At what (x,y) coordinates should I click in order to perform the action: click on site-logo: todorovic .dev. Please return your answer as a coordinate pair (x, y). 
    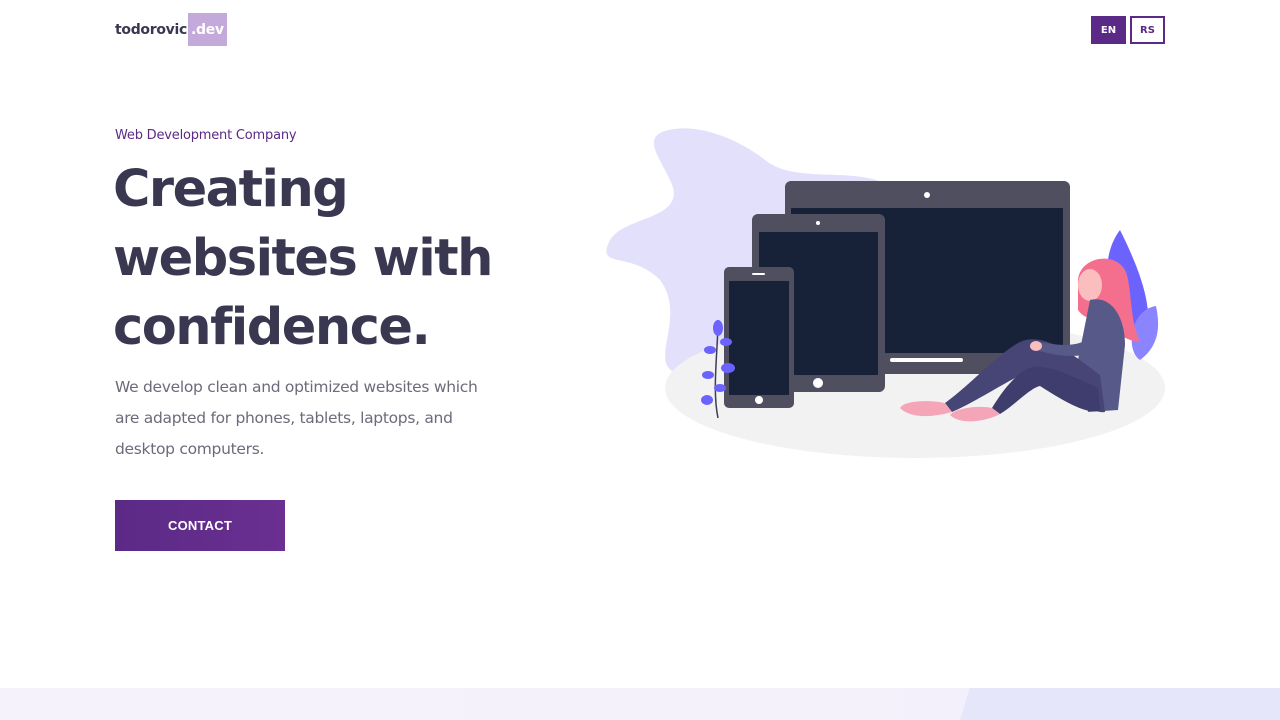
    Looking at the image, I should click on (171, 29).